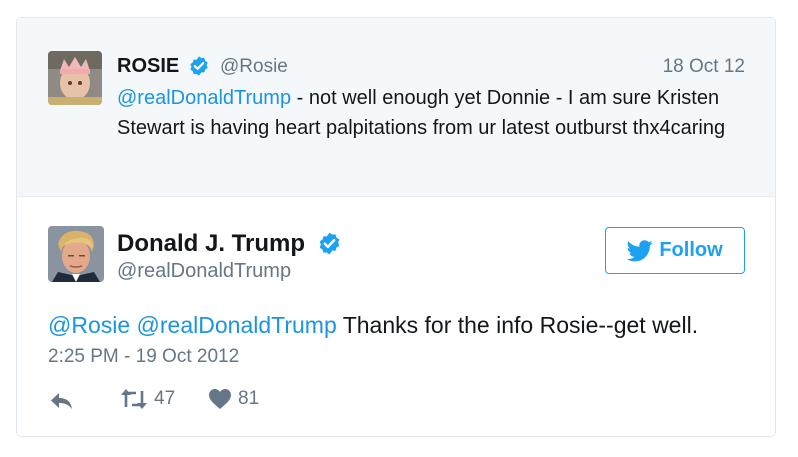 Image resolution: width=798 pixels, height=457 pixels. I want to click on tweet-actions: 47 81, so click(198, 401).